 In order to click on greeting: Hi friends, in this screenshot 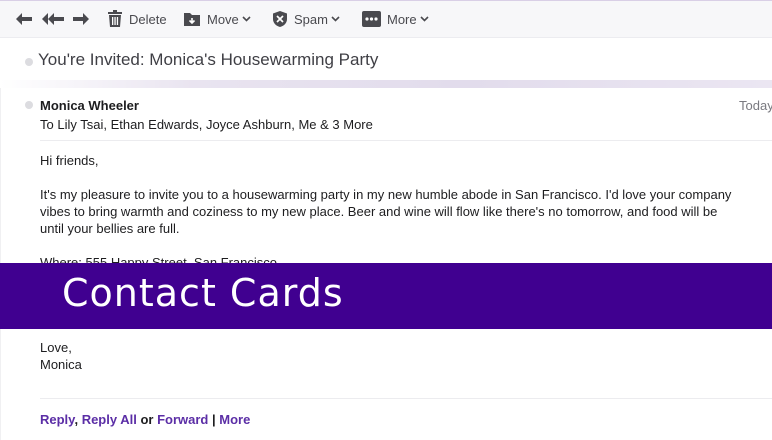, I will do `click(69, 160)`.